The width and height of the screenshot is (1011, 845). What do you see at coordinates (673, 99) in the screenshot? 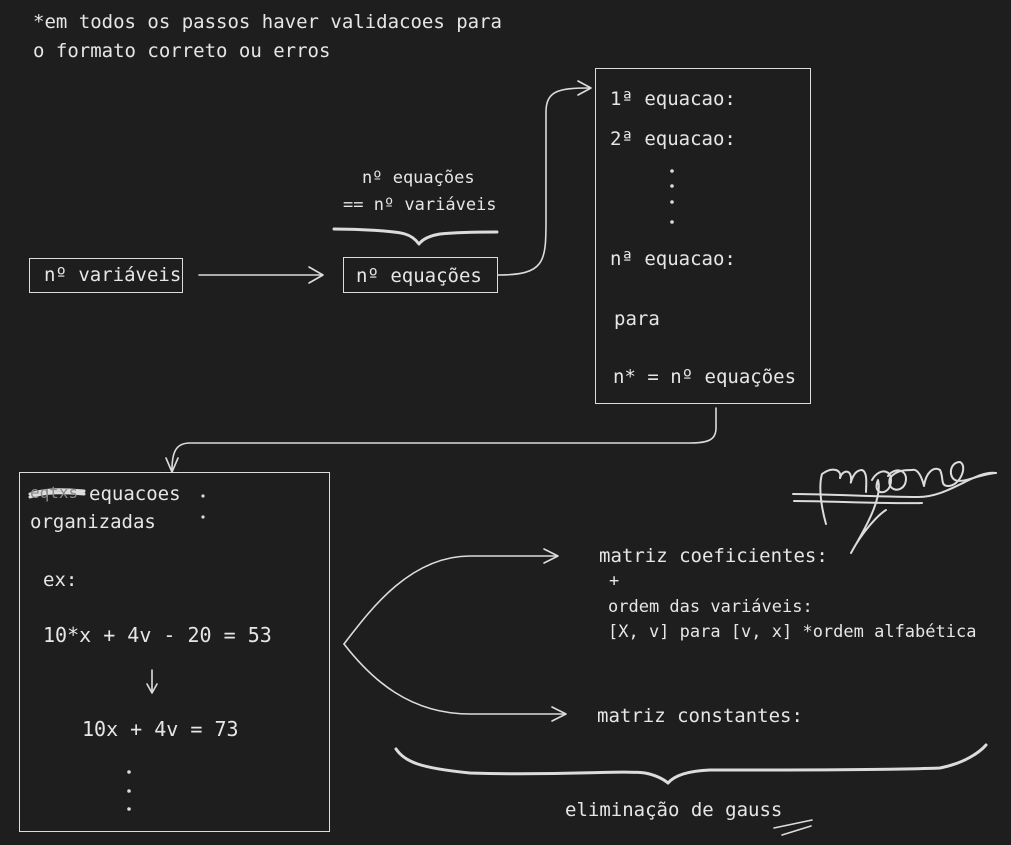
I see `equation-1-label: 1ª equacao:` at bounding box center [673, 99].